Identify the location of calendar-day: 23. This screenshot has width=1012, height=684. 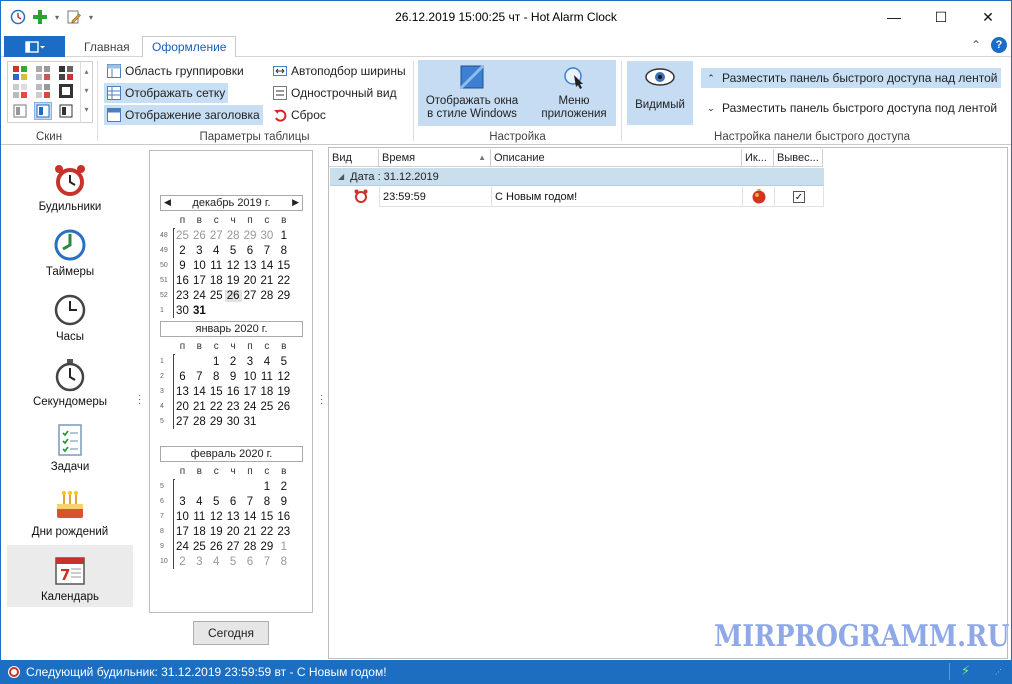
(233, 407).